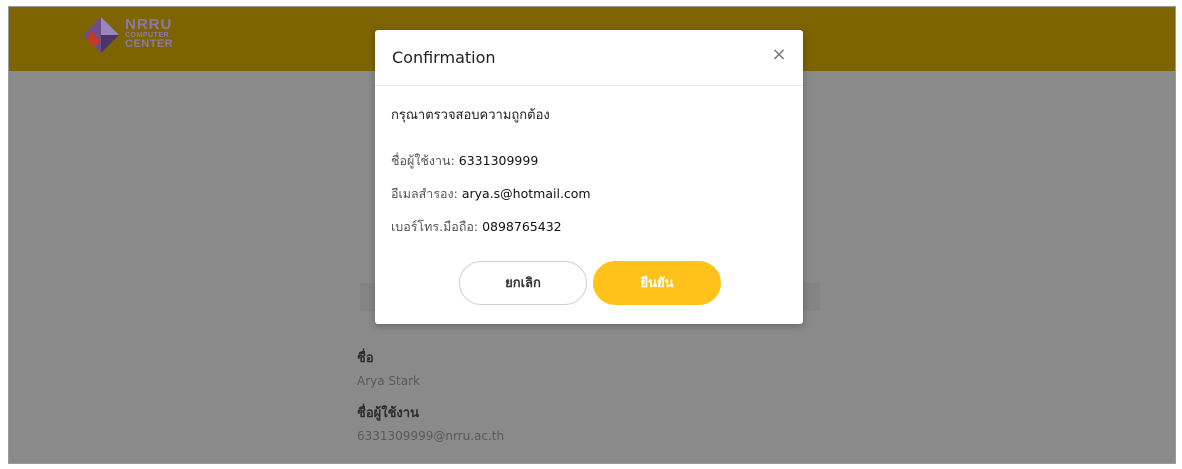 Image resolution: width=1182 pixels, height=469 pixels. I want to click on nrru-logo: NRRU COMPUTER CENTER, so click(149, 36).